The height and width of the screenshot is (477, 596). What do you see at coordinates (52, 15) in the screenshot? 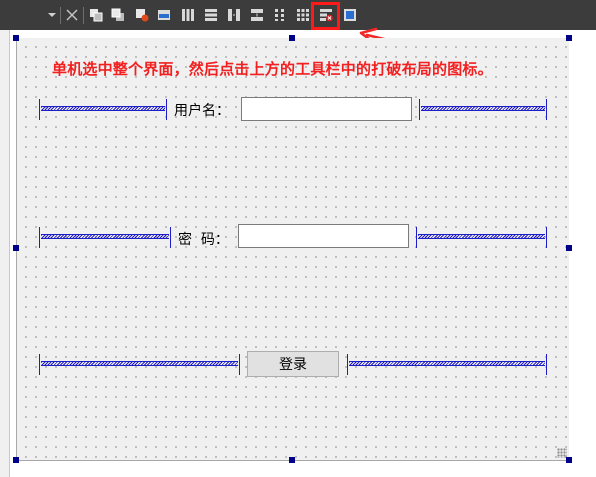
I see `dropdown-arrow-icon` at bounding box center [52, 15].